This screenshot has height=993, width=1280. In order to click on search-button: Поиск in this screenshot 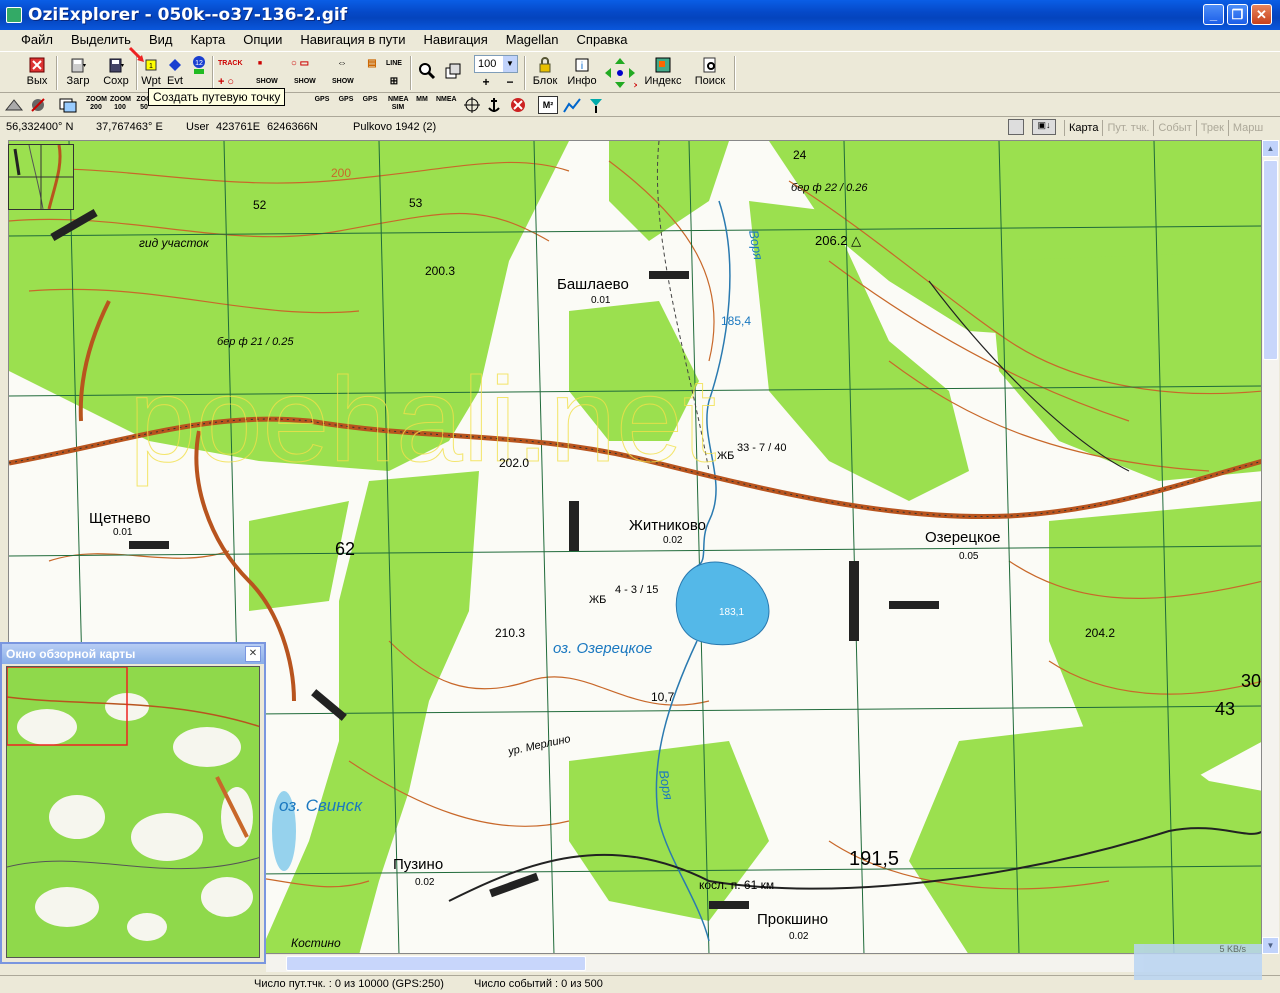, I will do `click(710, 73)`.